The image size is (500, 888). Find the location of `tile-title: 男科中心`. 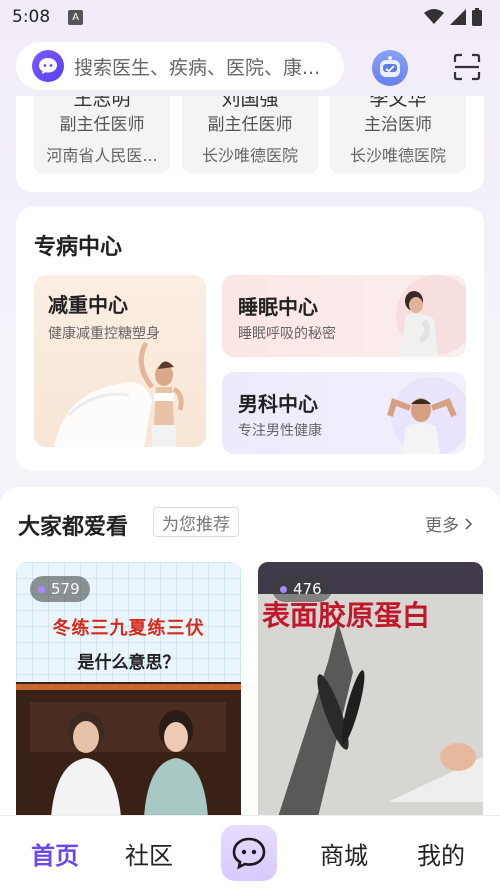

tile-title: 男科中心 is located at coordinates (278, 404).